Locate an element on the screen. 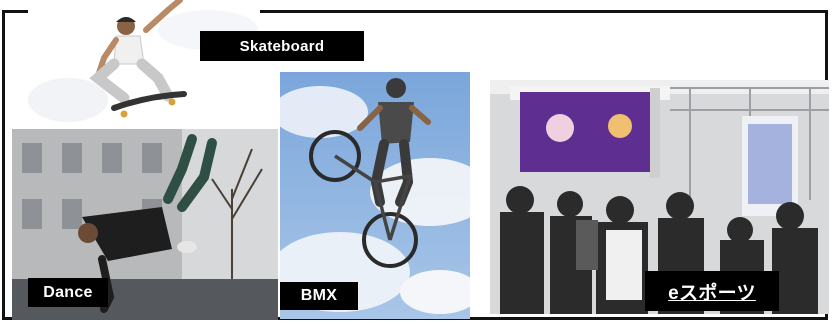 This screenshot has height=324, width=834. dance-label: Dance is located at coordinates (68, 292).